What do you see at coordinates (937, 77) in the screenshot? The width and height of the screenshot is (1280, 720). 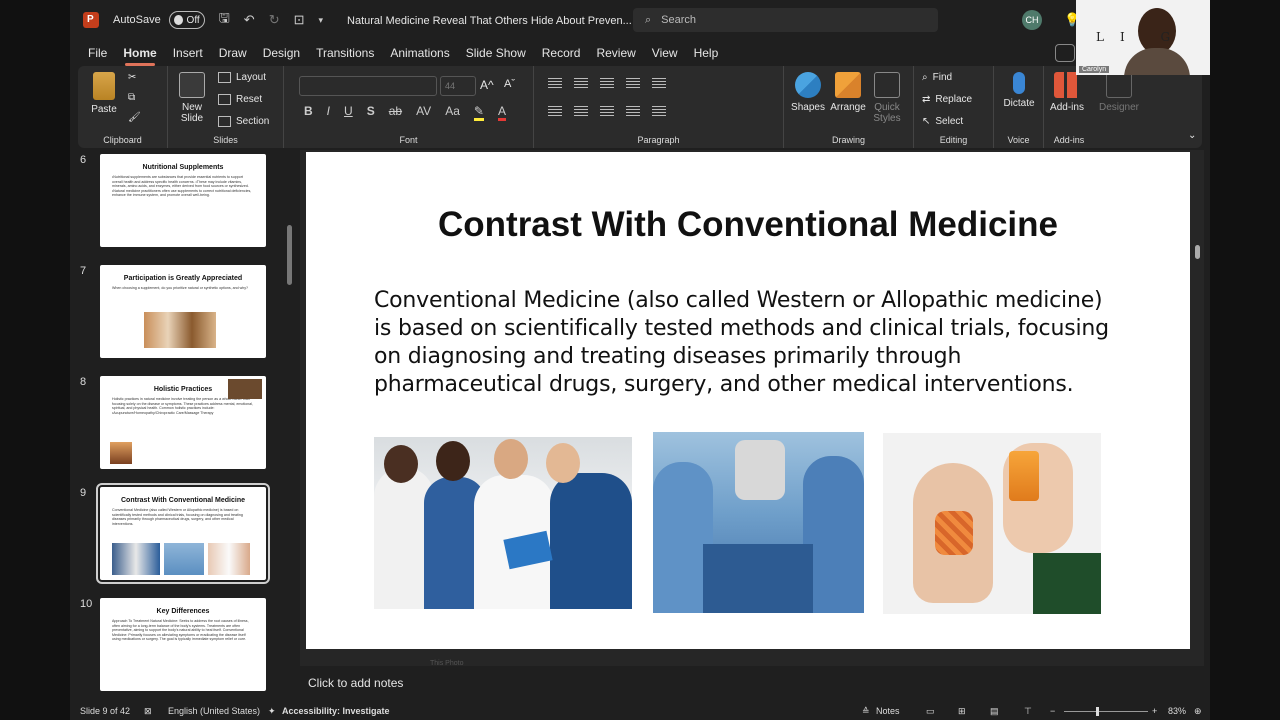 I see `find-button: ⌕ Find` at bounding box center [937, 77].